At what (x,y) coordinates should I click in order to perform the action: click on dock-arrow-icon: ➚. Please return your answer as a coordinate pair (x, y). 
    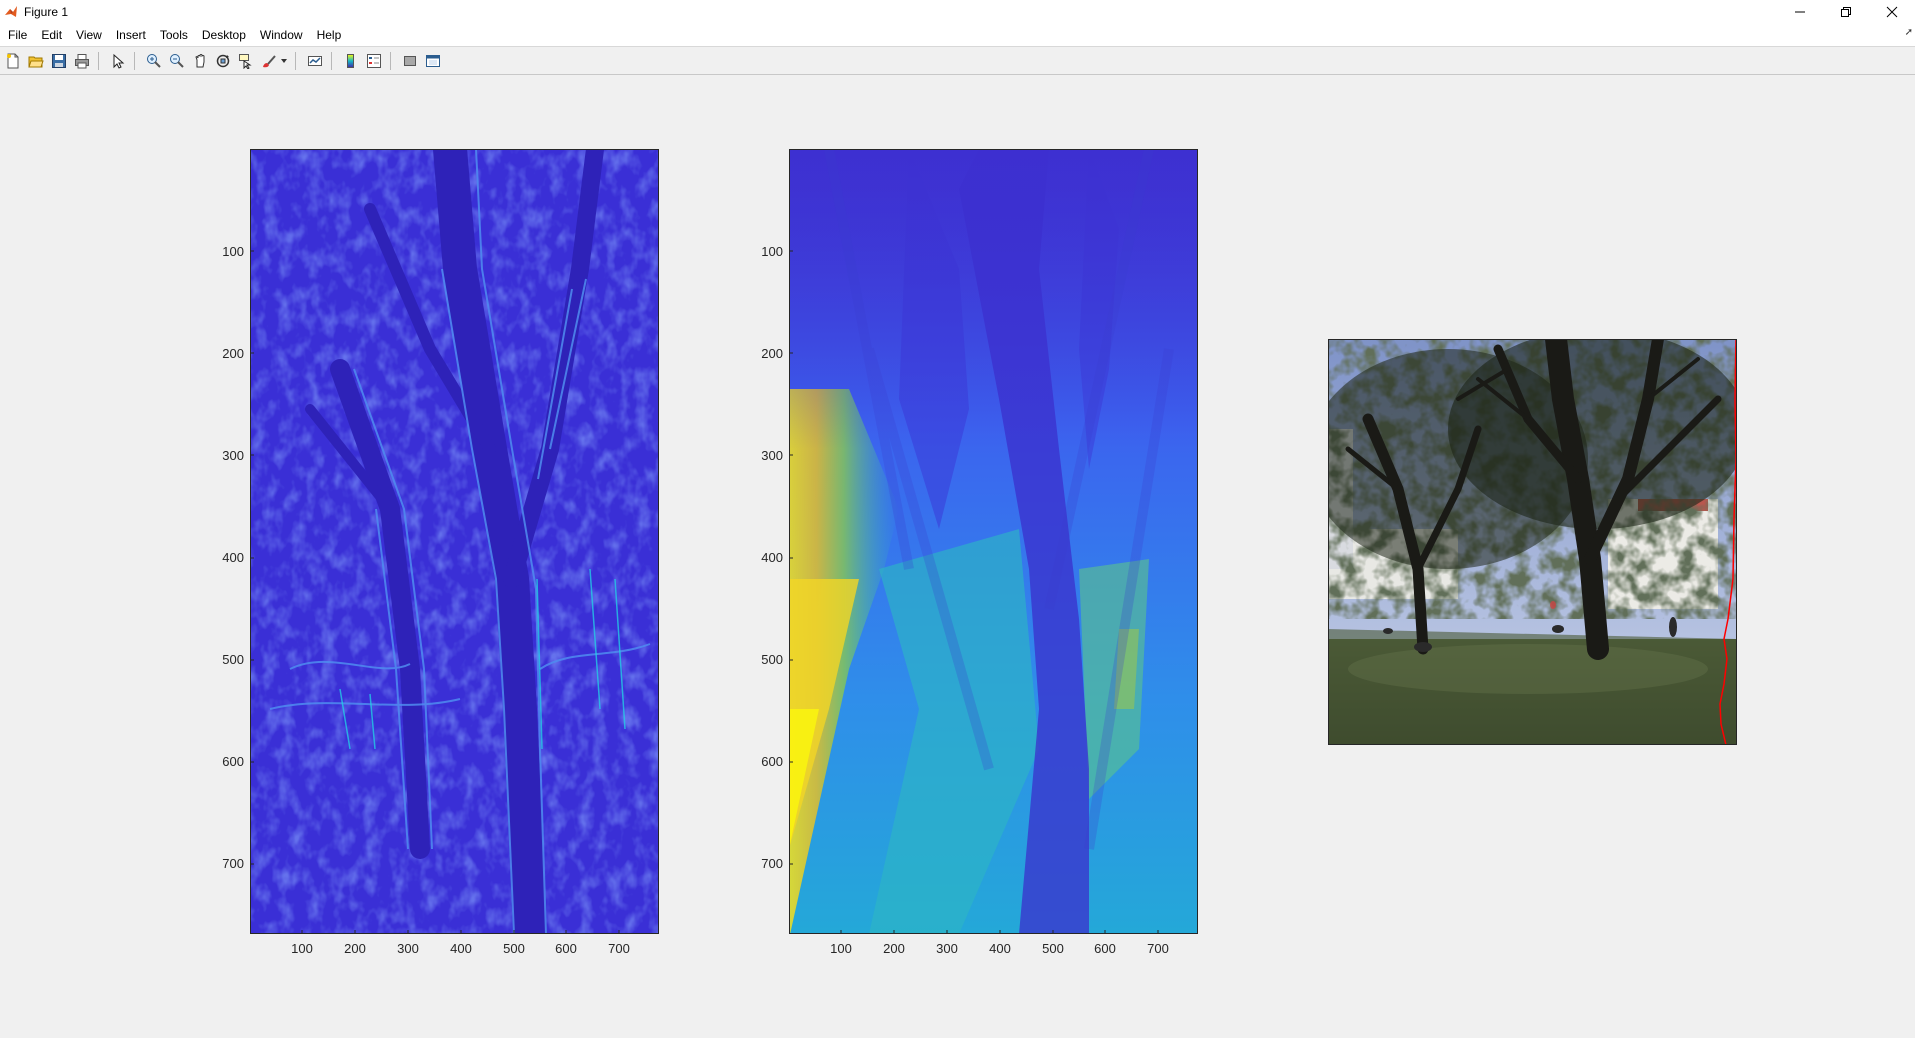
    Looking at the image, I should click on (1909, 32).